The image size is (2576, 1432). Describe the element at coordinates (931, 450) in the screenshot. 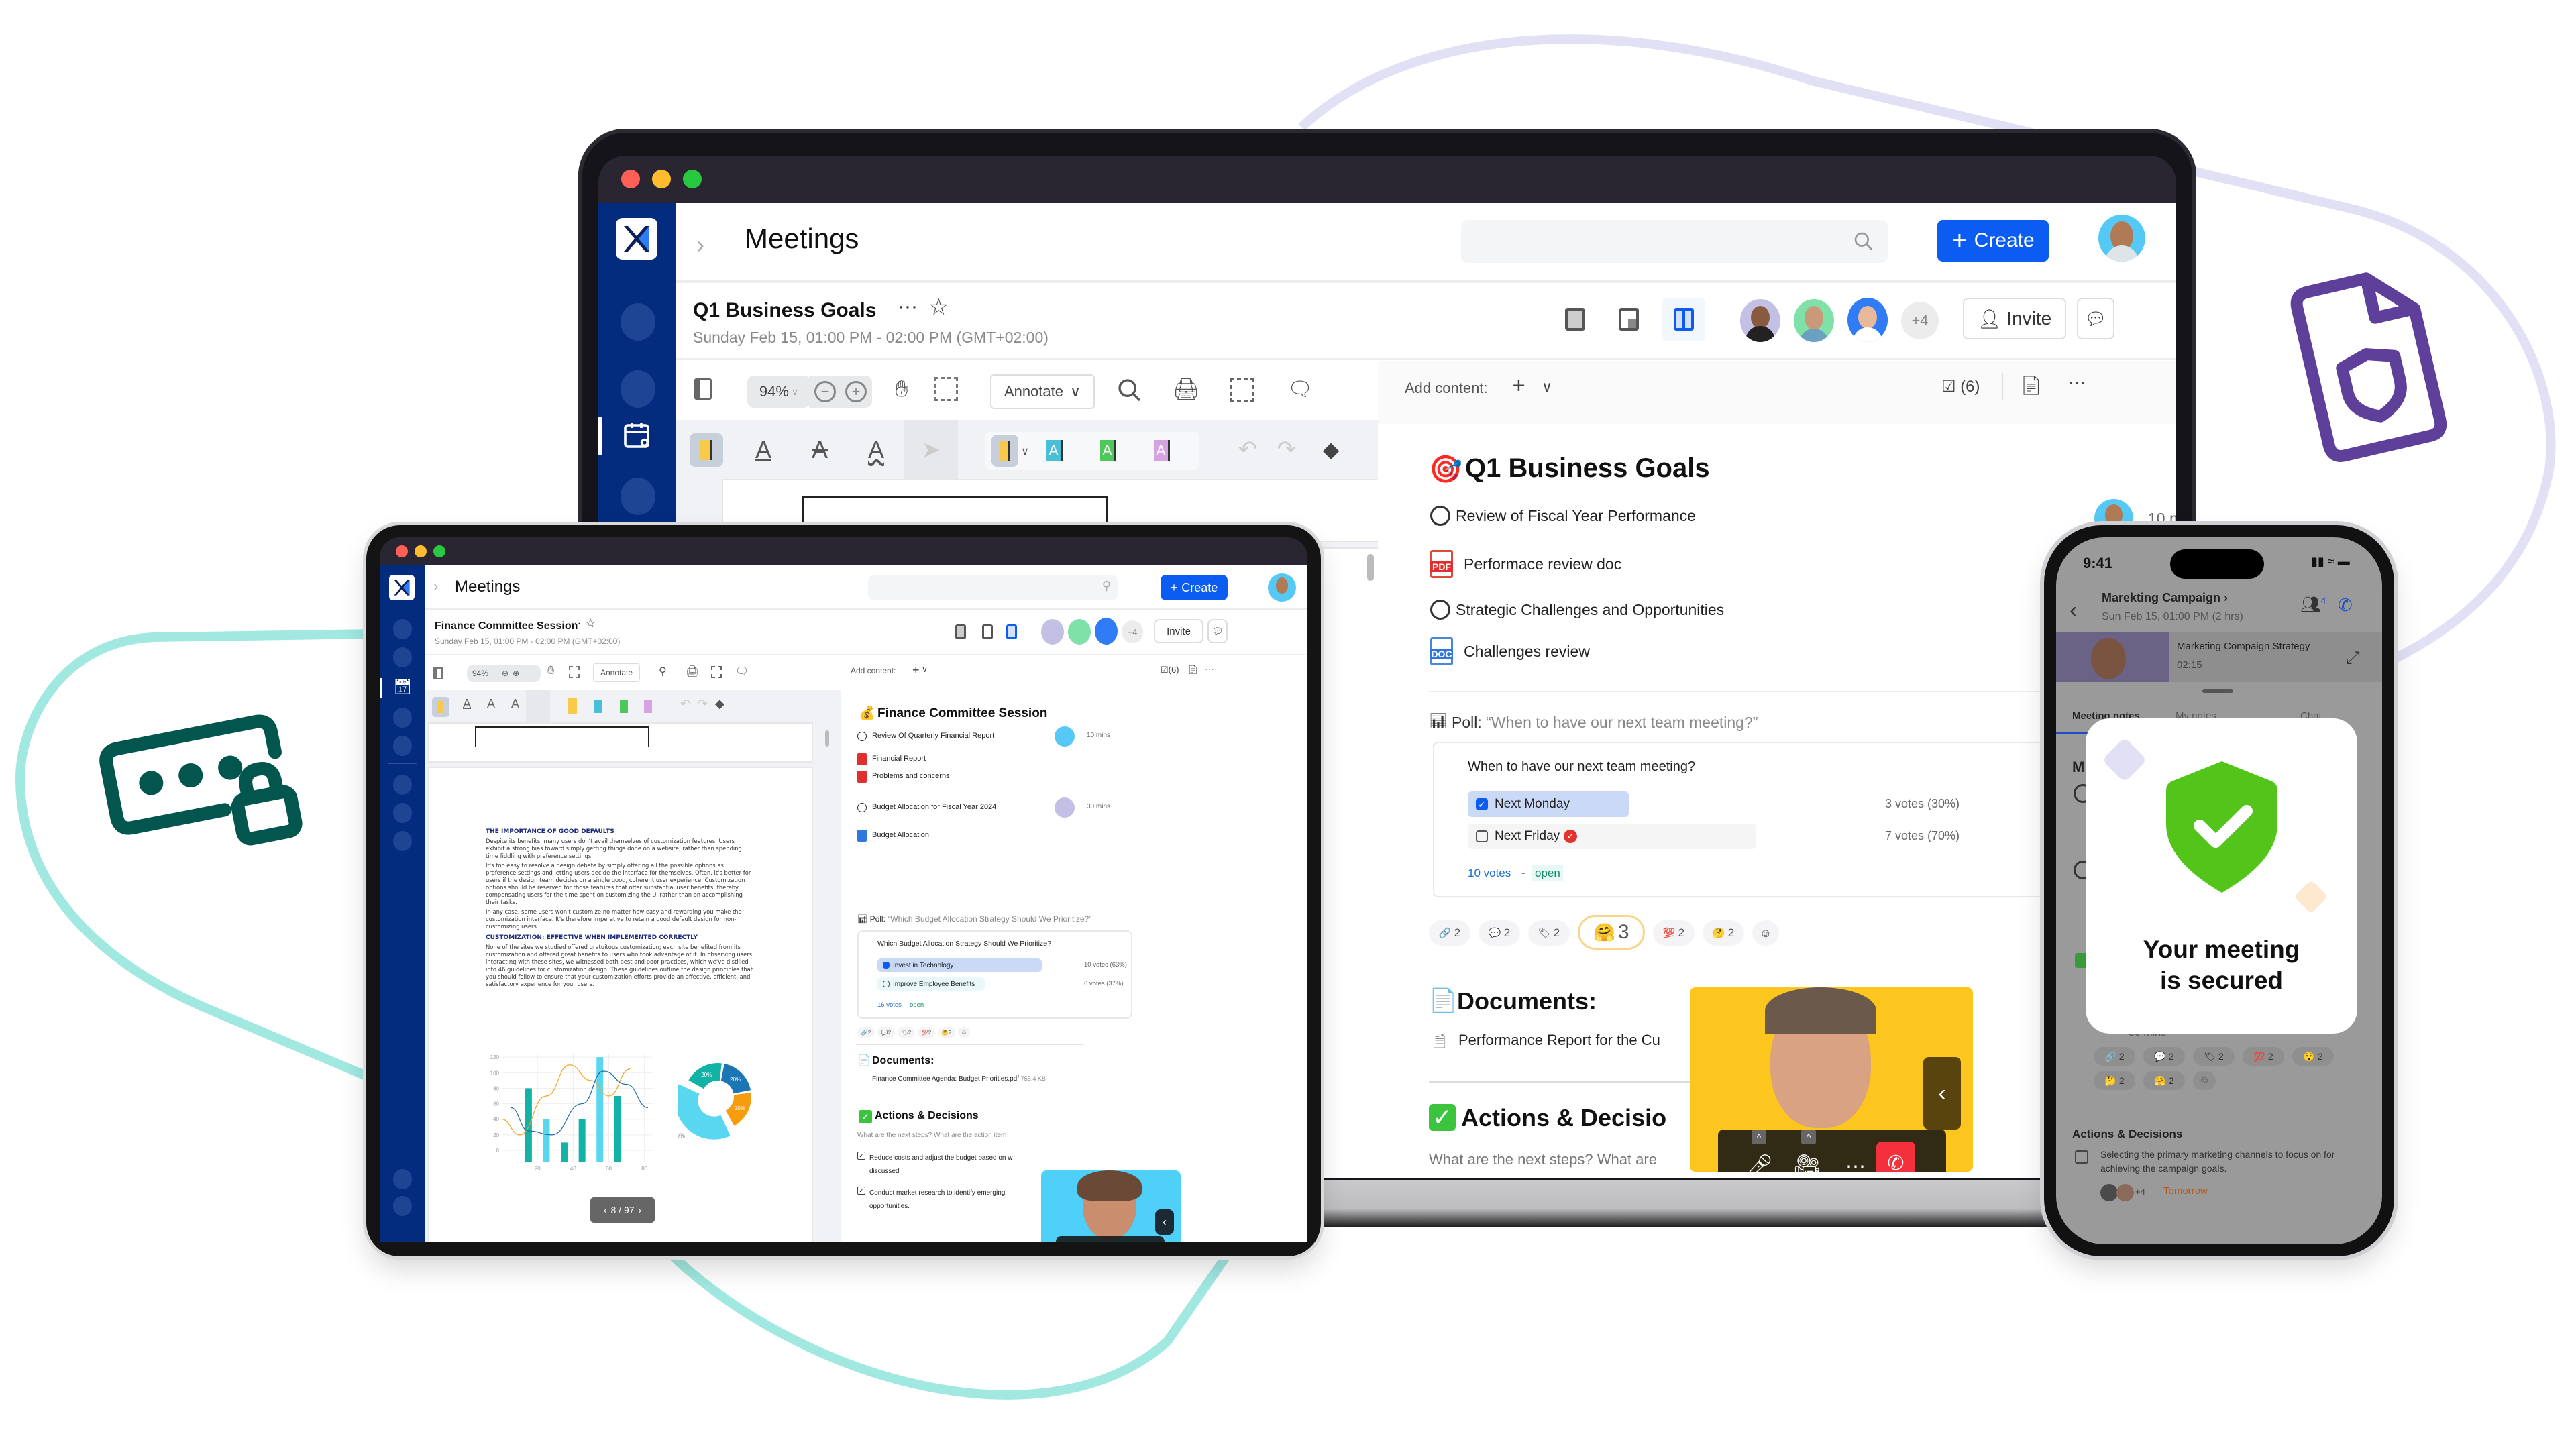

I see `more-tools-icon: ➤` at that location.